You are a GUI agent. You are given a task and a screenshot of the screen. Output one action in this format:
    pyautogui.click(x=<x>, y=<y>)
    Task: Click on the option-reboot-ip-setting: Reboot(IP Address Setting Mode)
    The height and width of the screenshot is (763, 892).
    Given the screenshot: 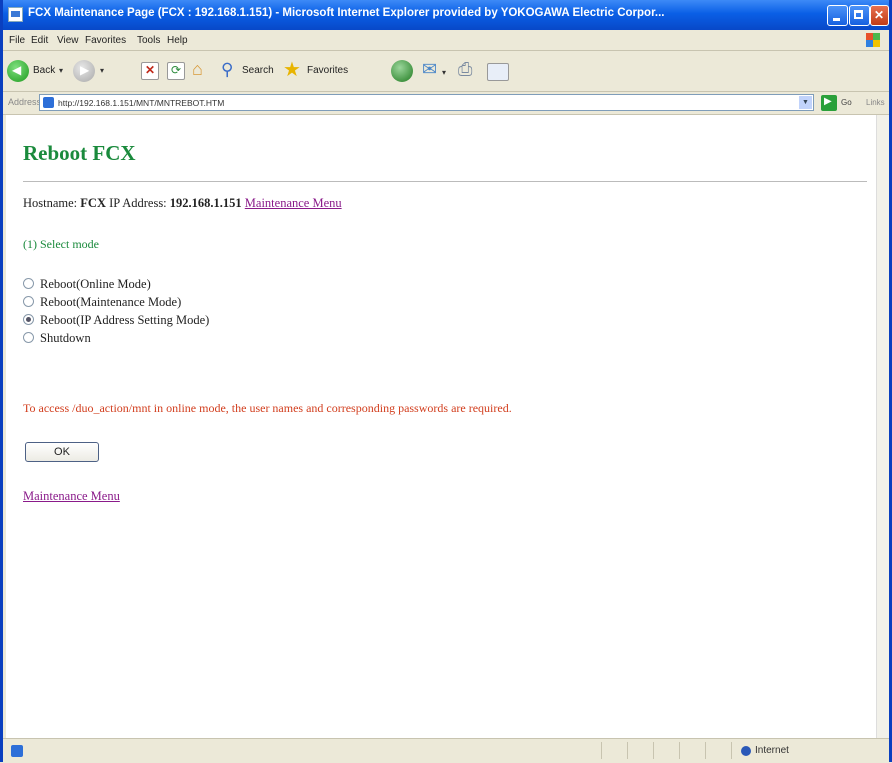 What is the action you would take?
    pyautogui.click(x=116, y=320)
    